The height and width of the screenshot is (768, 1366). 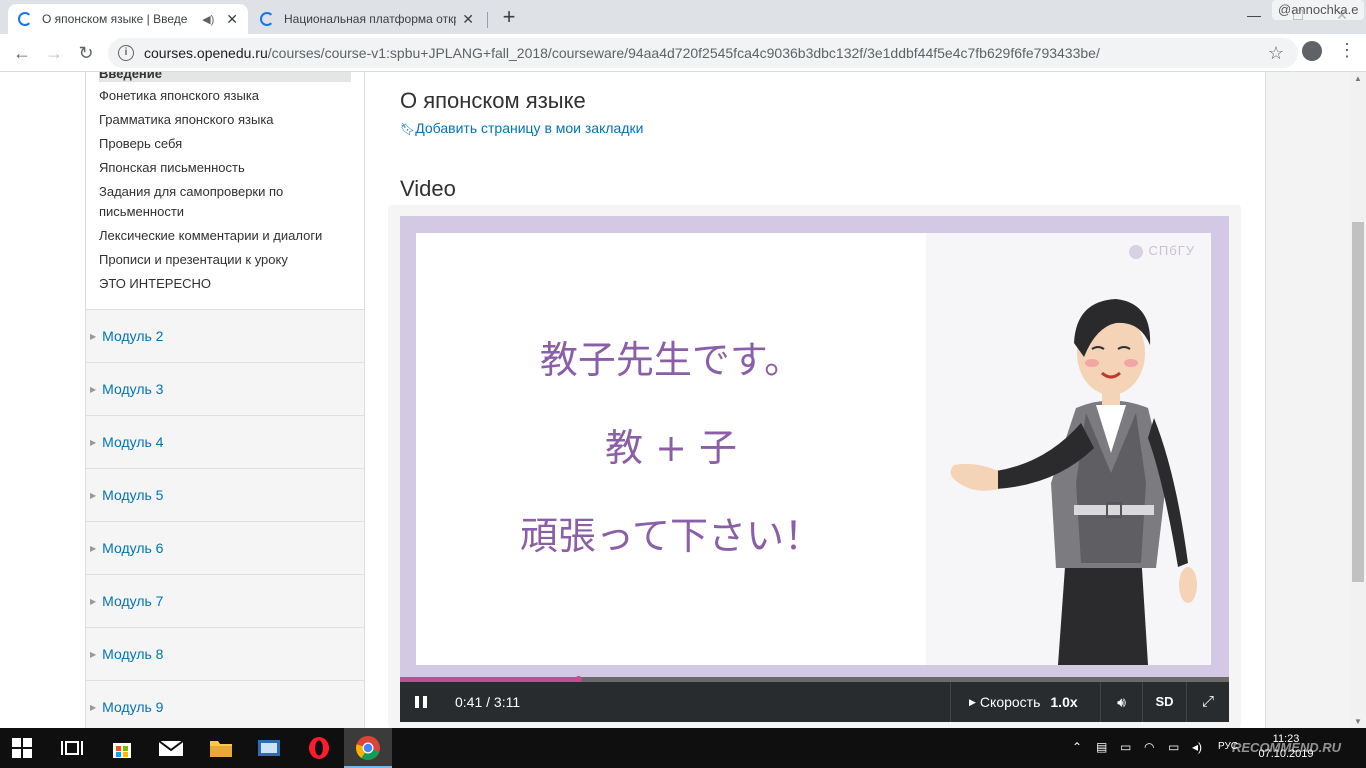 I want to click on page-scrollbar: ▲ ▼, so click(x=1358, y=400).